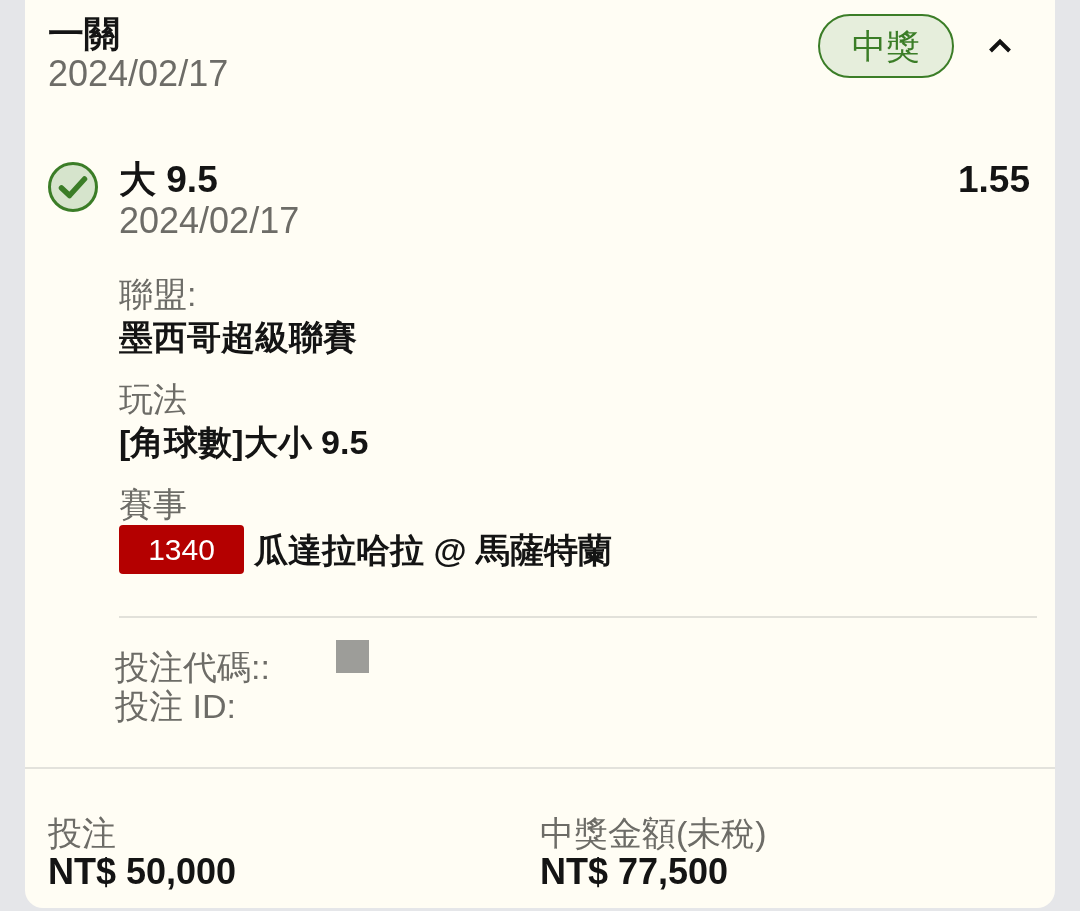 The height and width of the screenshot is (911, 1080). Describe the element at coordinates (139, 74) in the screenshot. I see `bet-date: 2024/02/17` at that location.